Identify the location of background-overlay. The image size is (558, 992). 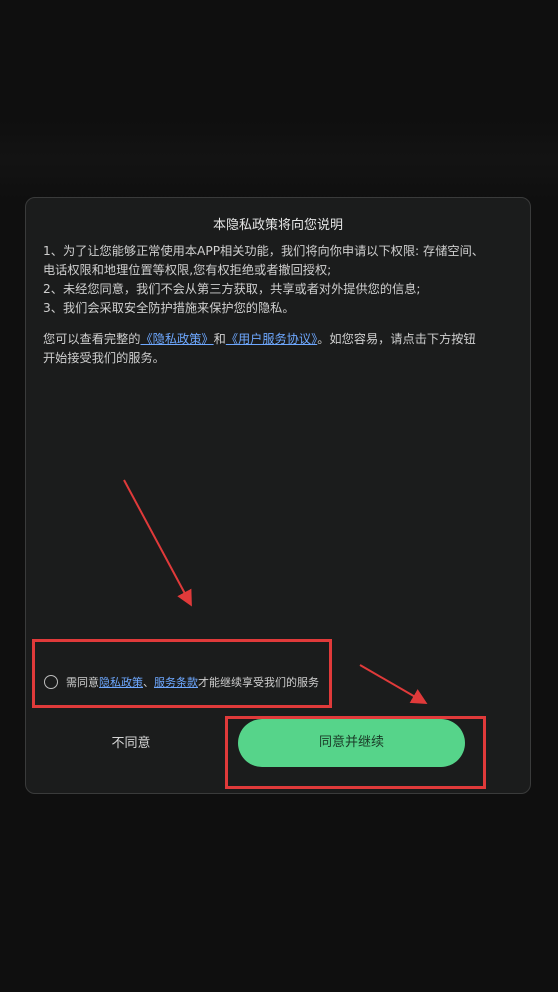
(279, 160).